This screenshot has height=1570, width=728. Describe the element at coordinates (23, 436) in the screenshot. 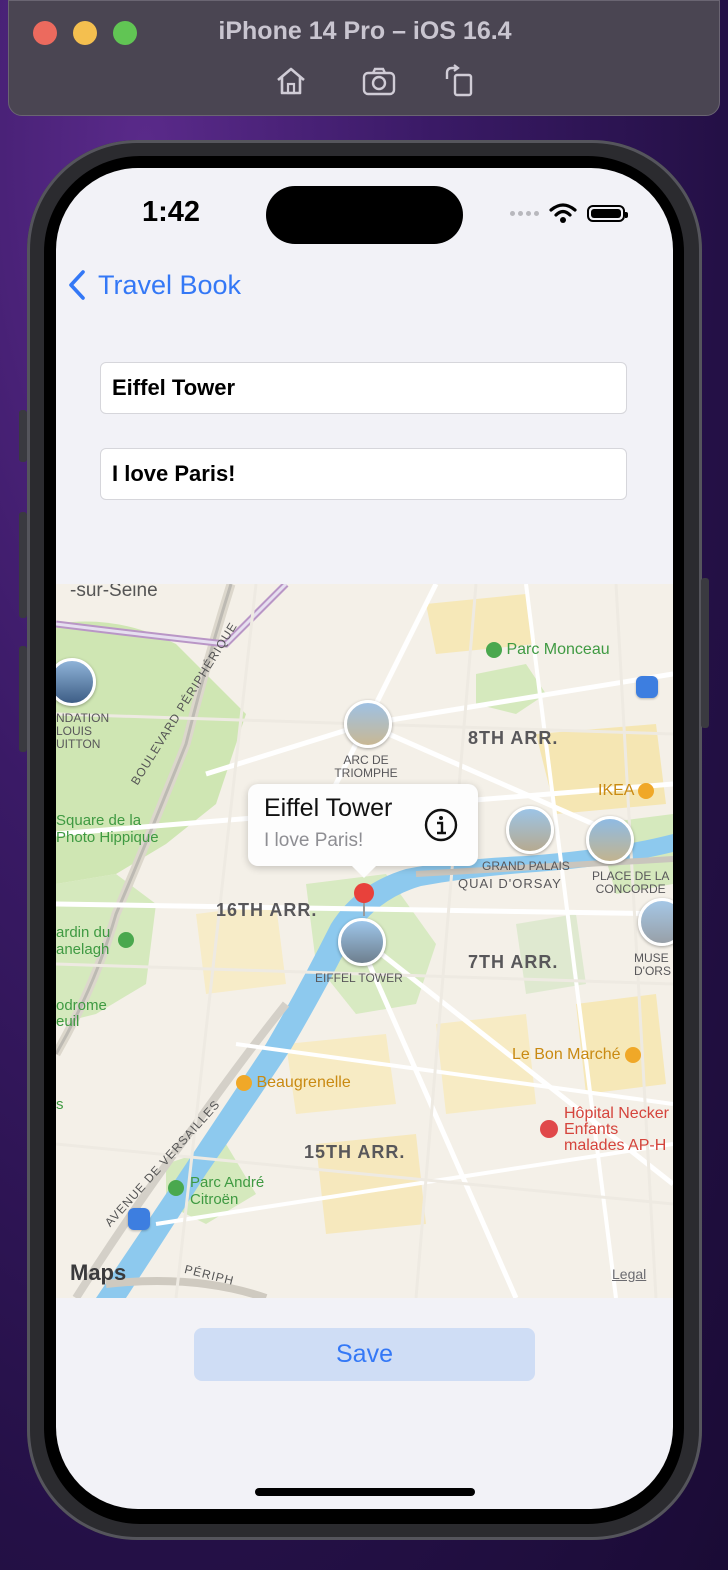

I see `silent-switch` at that location.